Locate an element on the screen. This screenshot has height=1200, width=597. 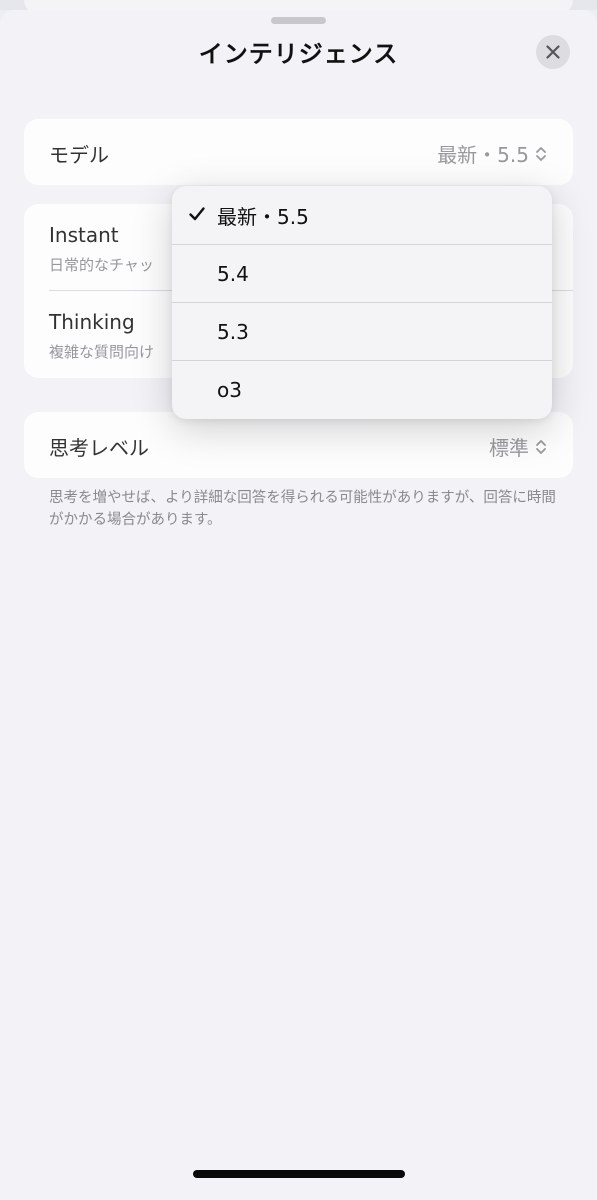
model-dropdown-menu: 最新・5.5 5.4 5.3 o3 is located at coordinates (362, 302).